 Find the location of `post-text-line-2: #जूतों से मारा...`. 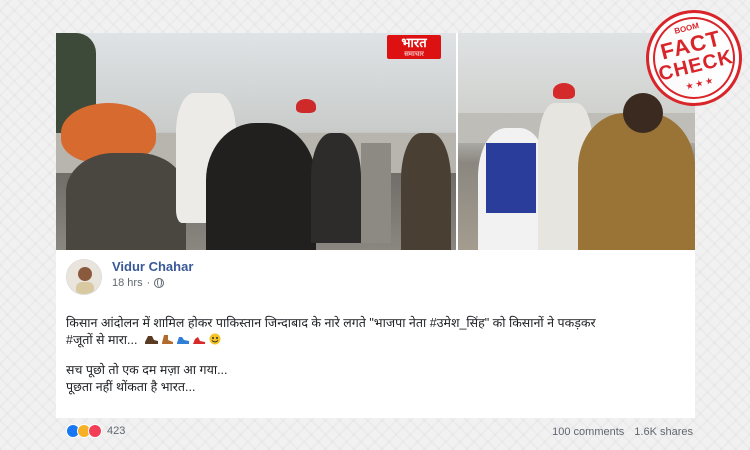

post-text-line-2: #जूतों से मारा... is located at coordinates (144, 340).